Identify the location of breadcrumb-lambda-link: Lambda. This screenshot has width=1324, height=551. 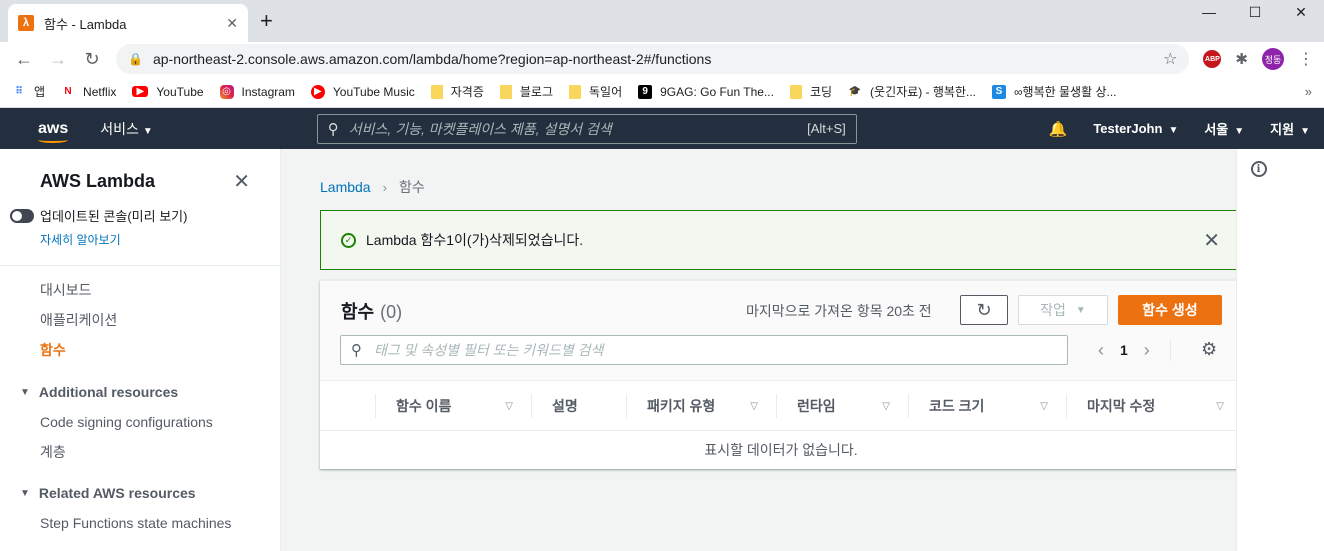
(345, 187).